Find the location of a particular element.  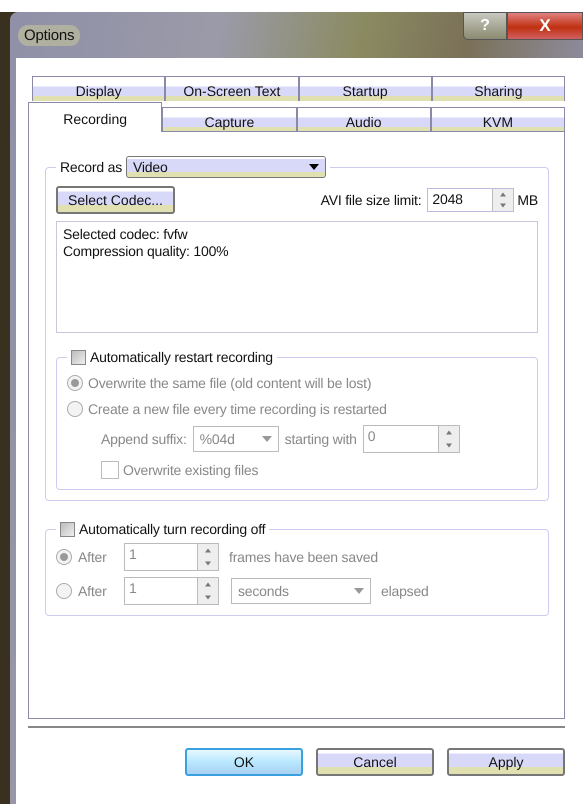

spin-arrows-icon is located at coordinates (503, 200).